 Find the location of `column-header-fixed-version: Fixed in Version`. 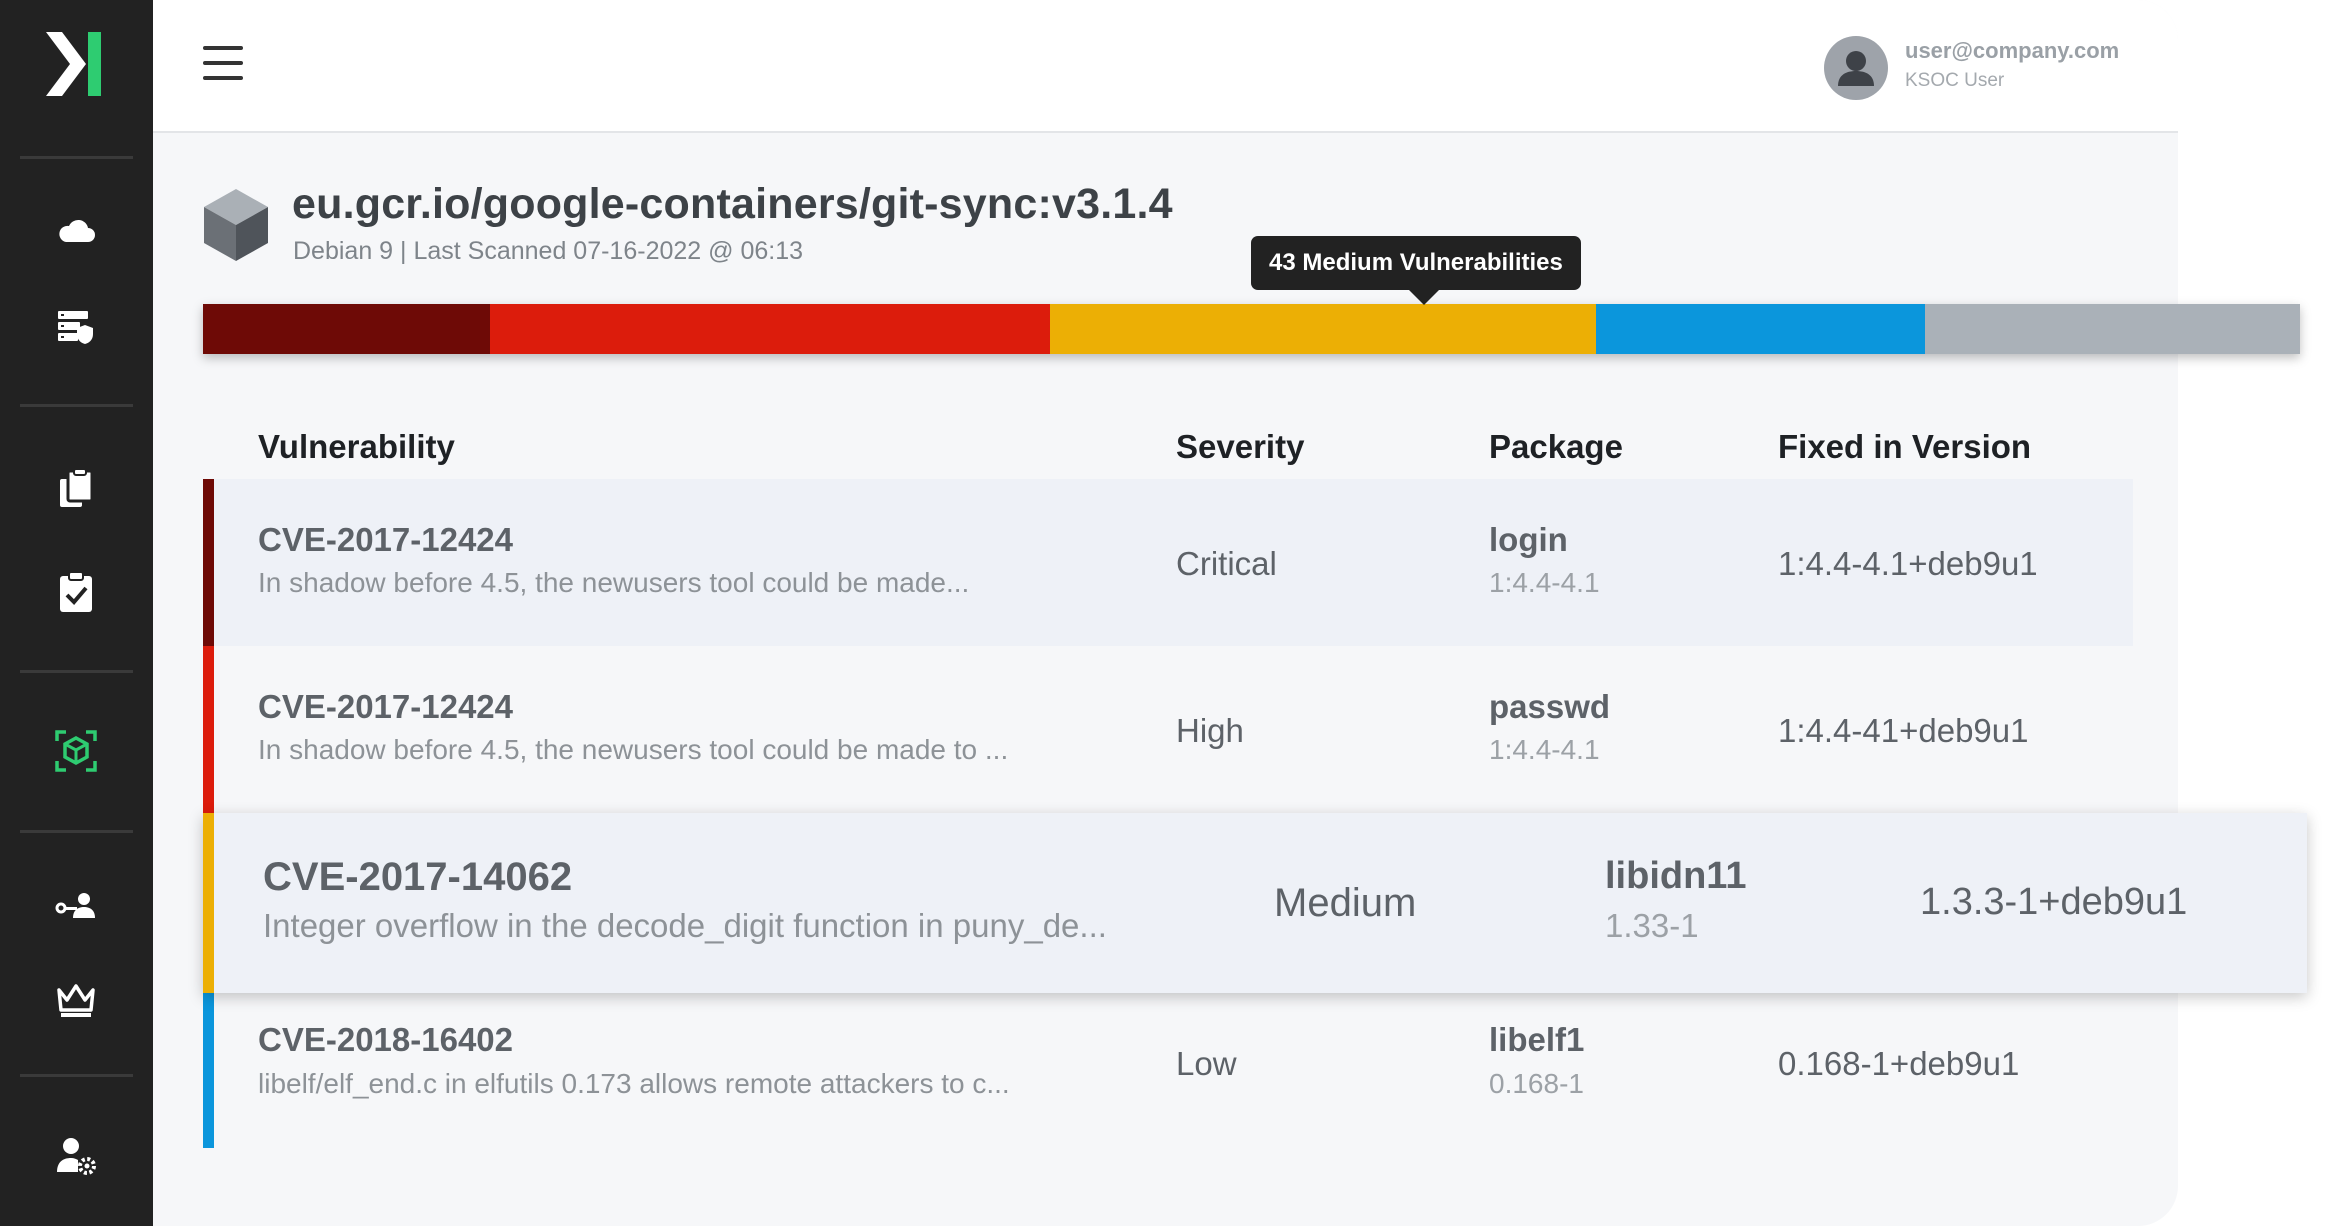

column-header-fixed-version: Fixed in Version is located at coordinates (1904, 447).